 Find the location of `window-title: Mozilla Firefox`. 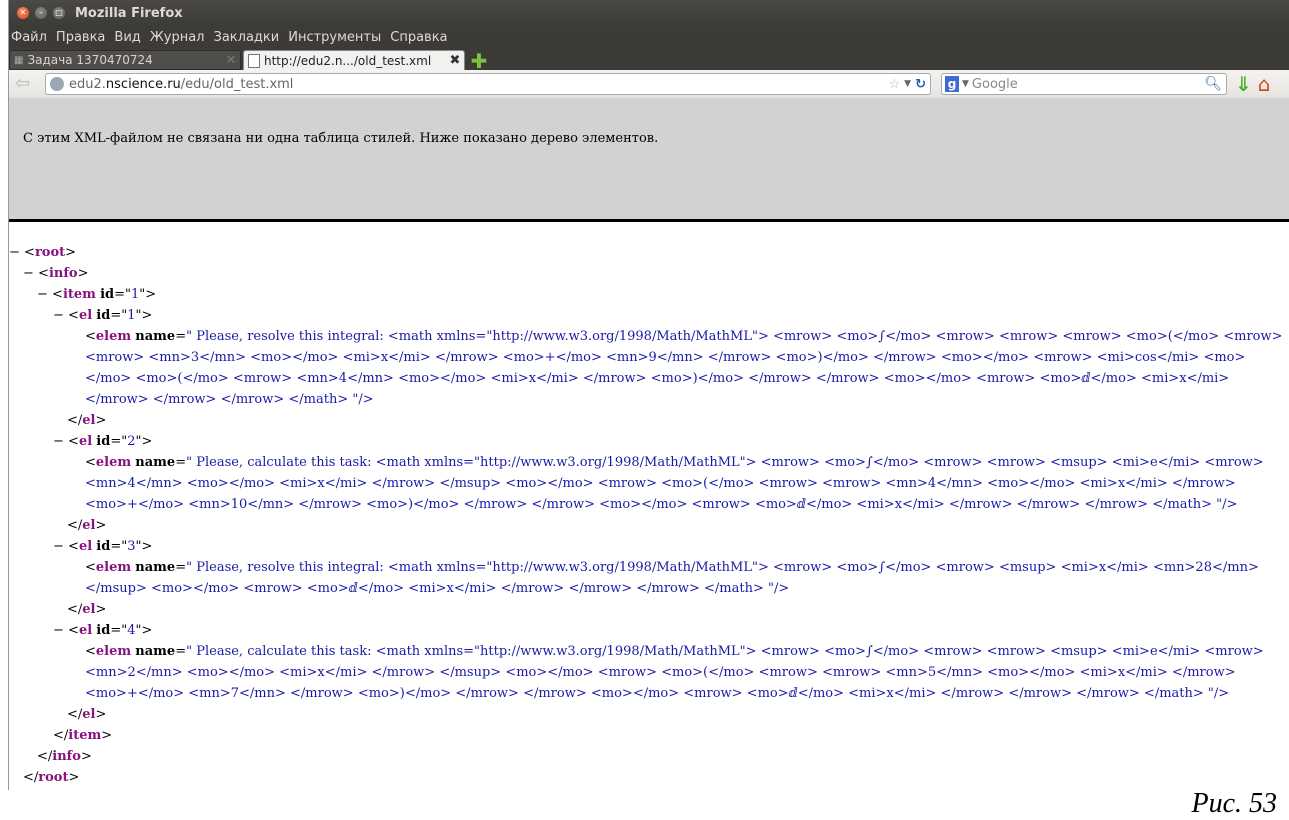

window-title: Mozilla Firefox is located at coordinates (129, 13).